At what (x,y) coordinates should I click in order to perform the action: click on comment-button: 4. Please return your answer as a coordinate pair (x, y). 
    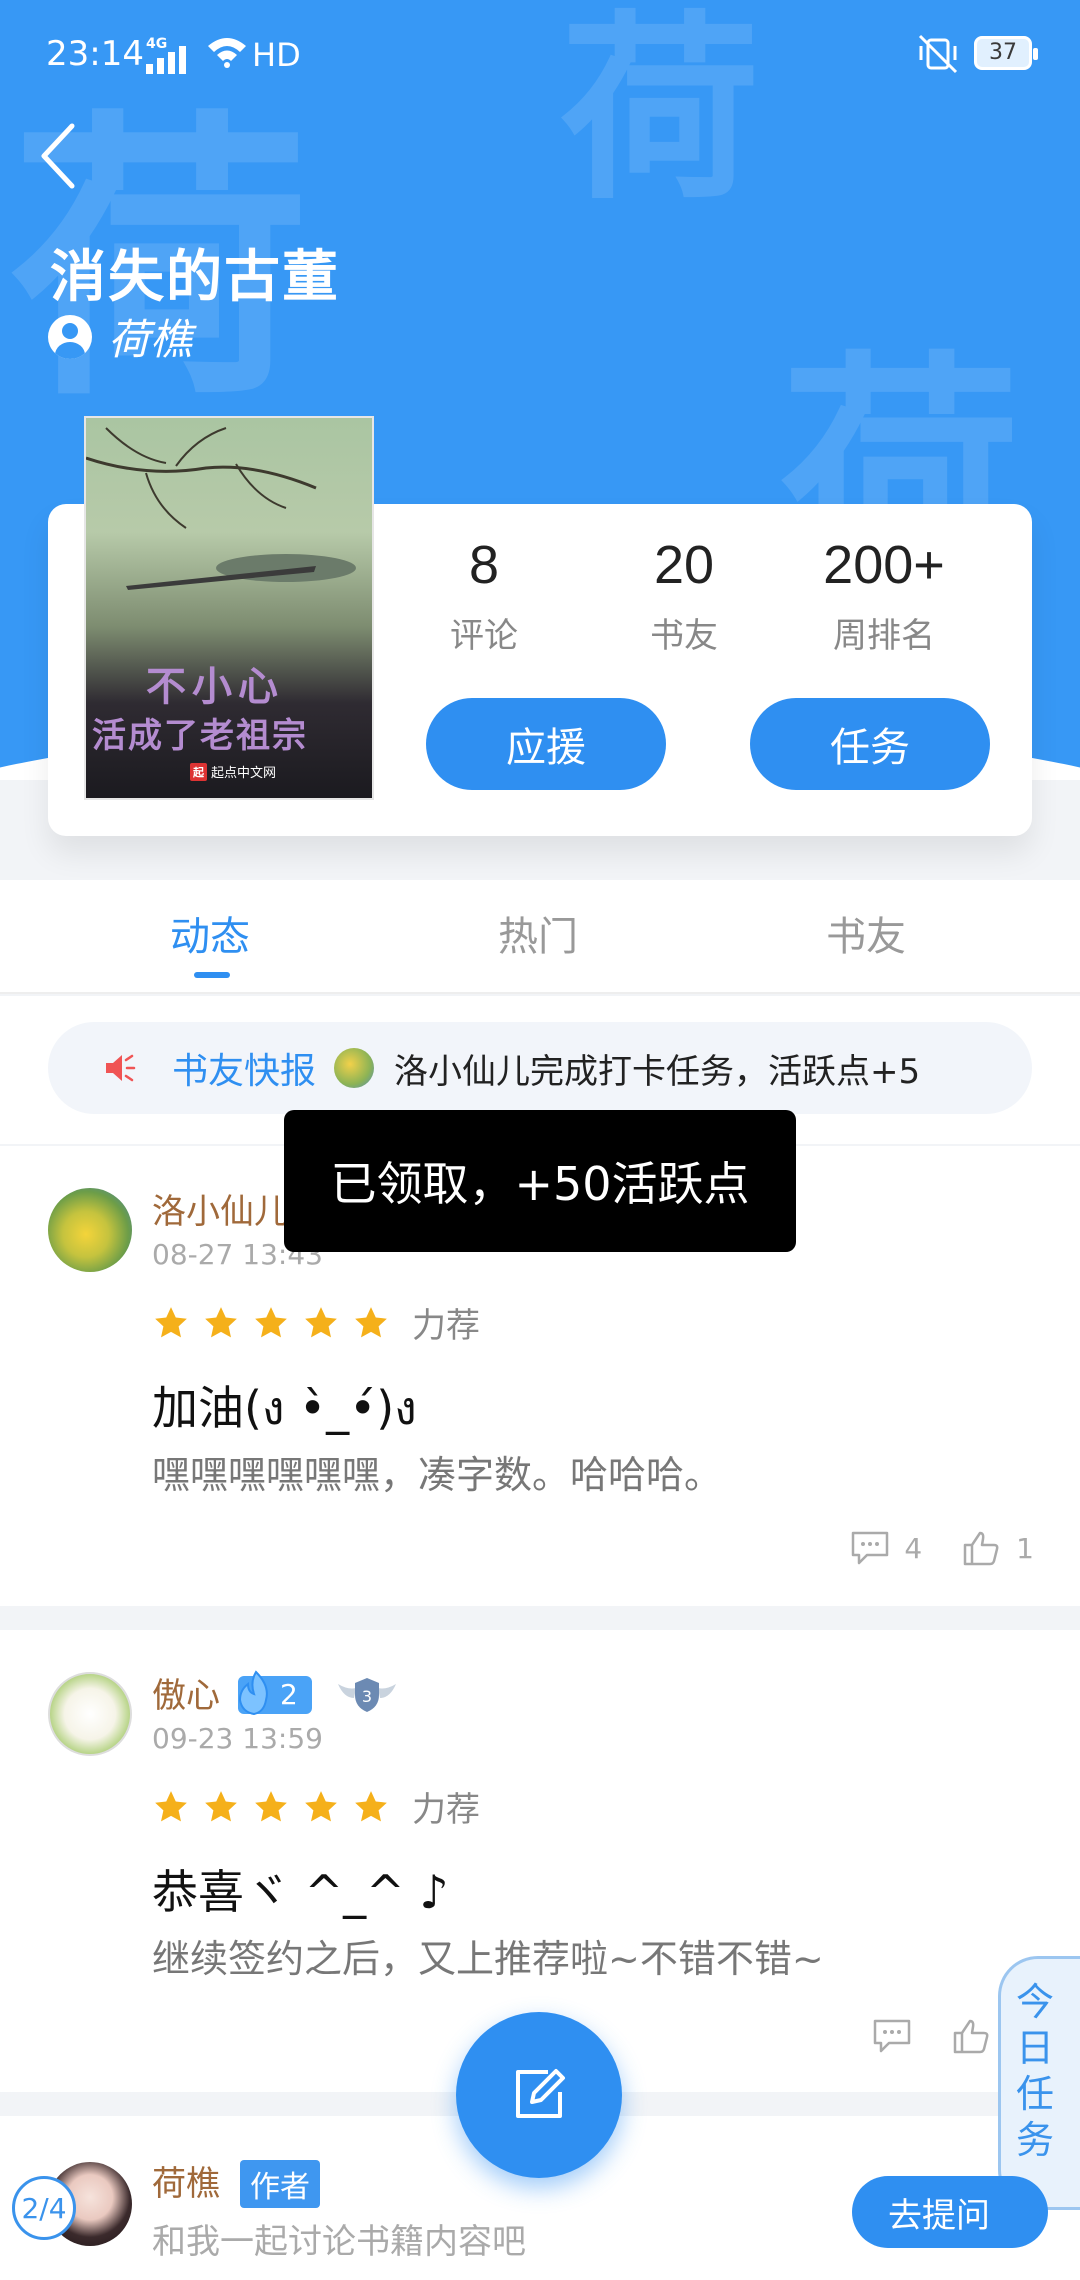
    Looking at the image, I should click on (886, 1548).